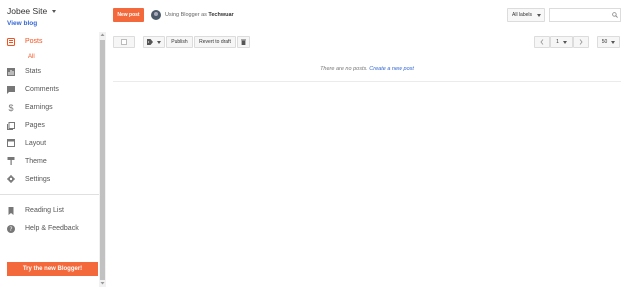 This screenshot has height=287, width=640. Describe the element at coordinates (186, 15) in the screenshot. I see `using-prefix: Using Blogger as` at that location.